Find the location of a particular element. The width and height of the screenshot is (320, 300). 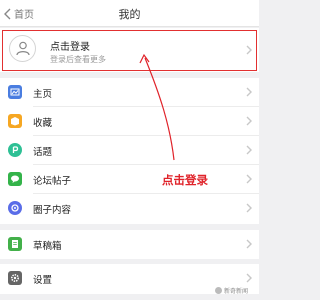

menu-item-label: 论坛帖子 is located at coordinates (52, 181).